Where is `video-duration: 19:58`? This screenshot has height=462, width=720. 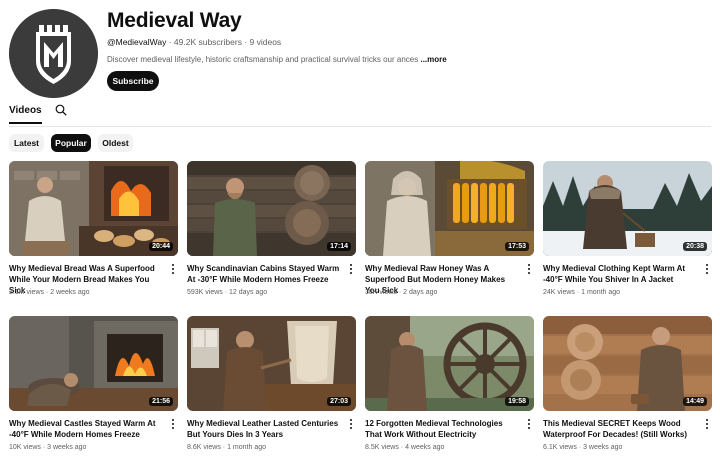
video-duration: 19:58 is located at coordinates (517, 401).